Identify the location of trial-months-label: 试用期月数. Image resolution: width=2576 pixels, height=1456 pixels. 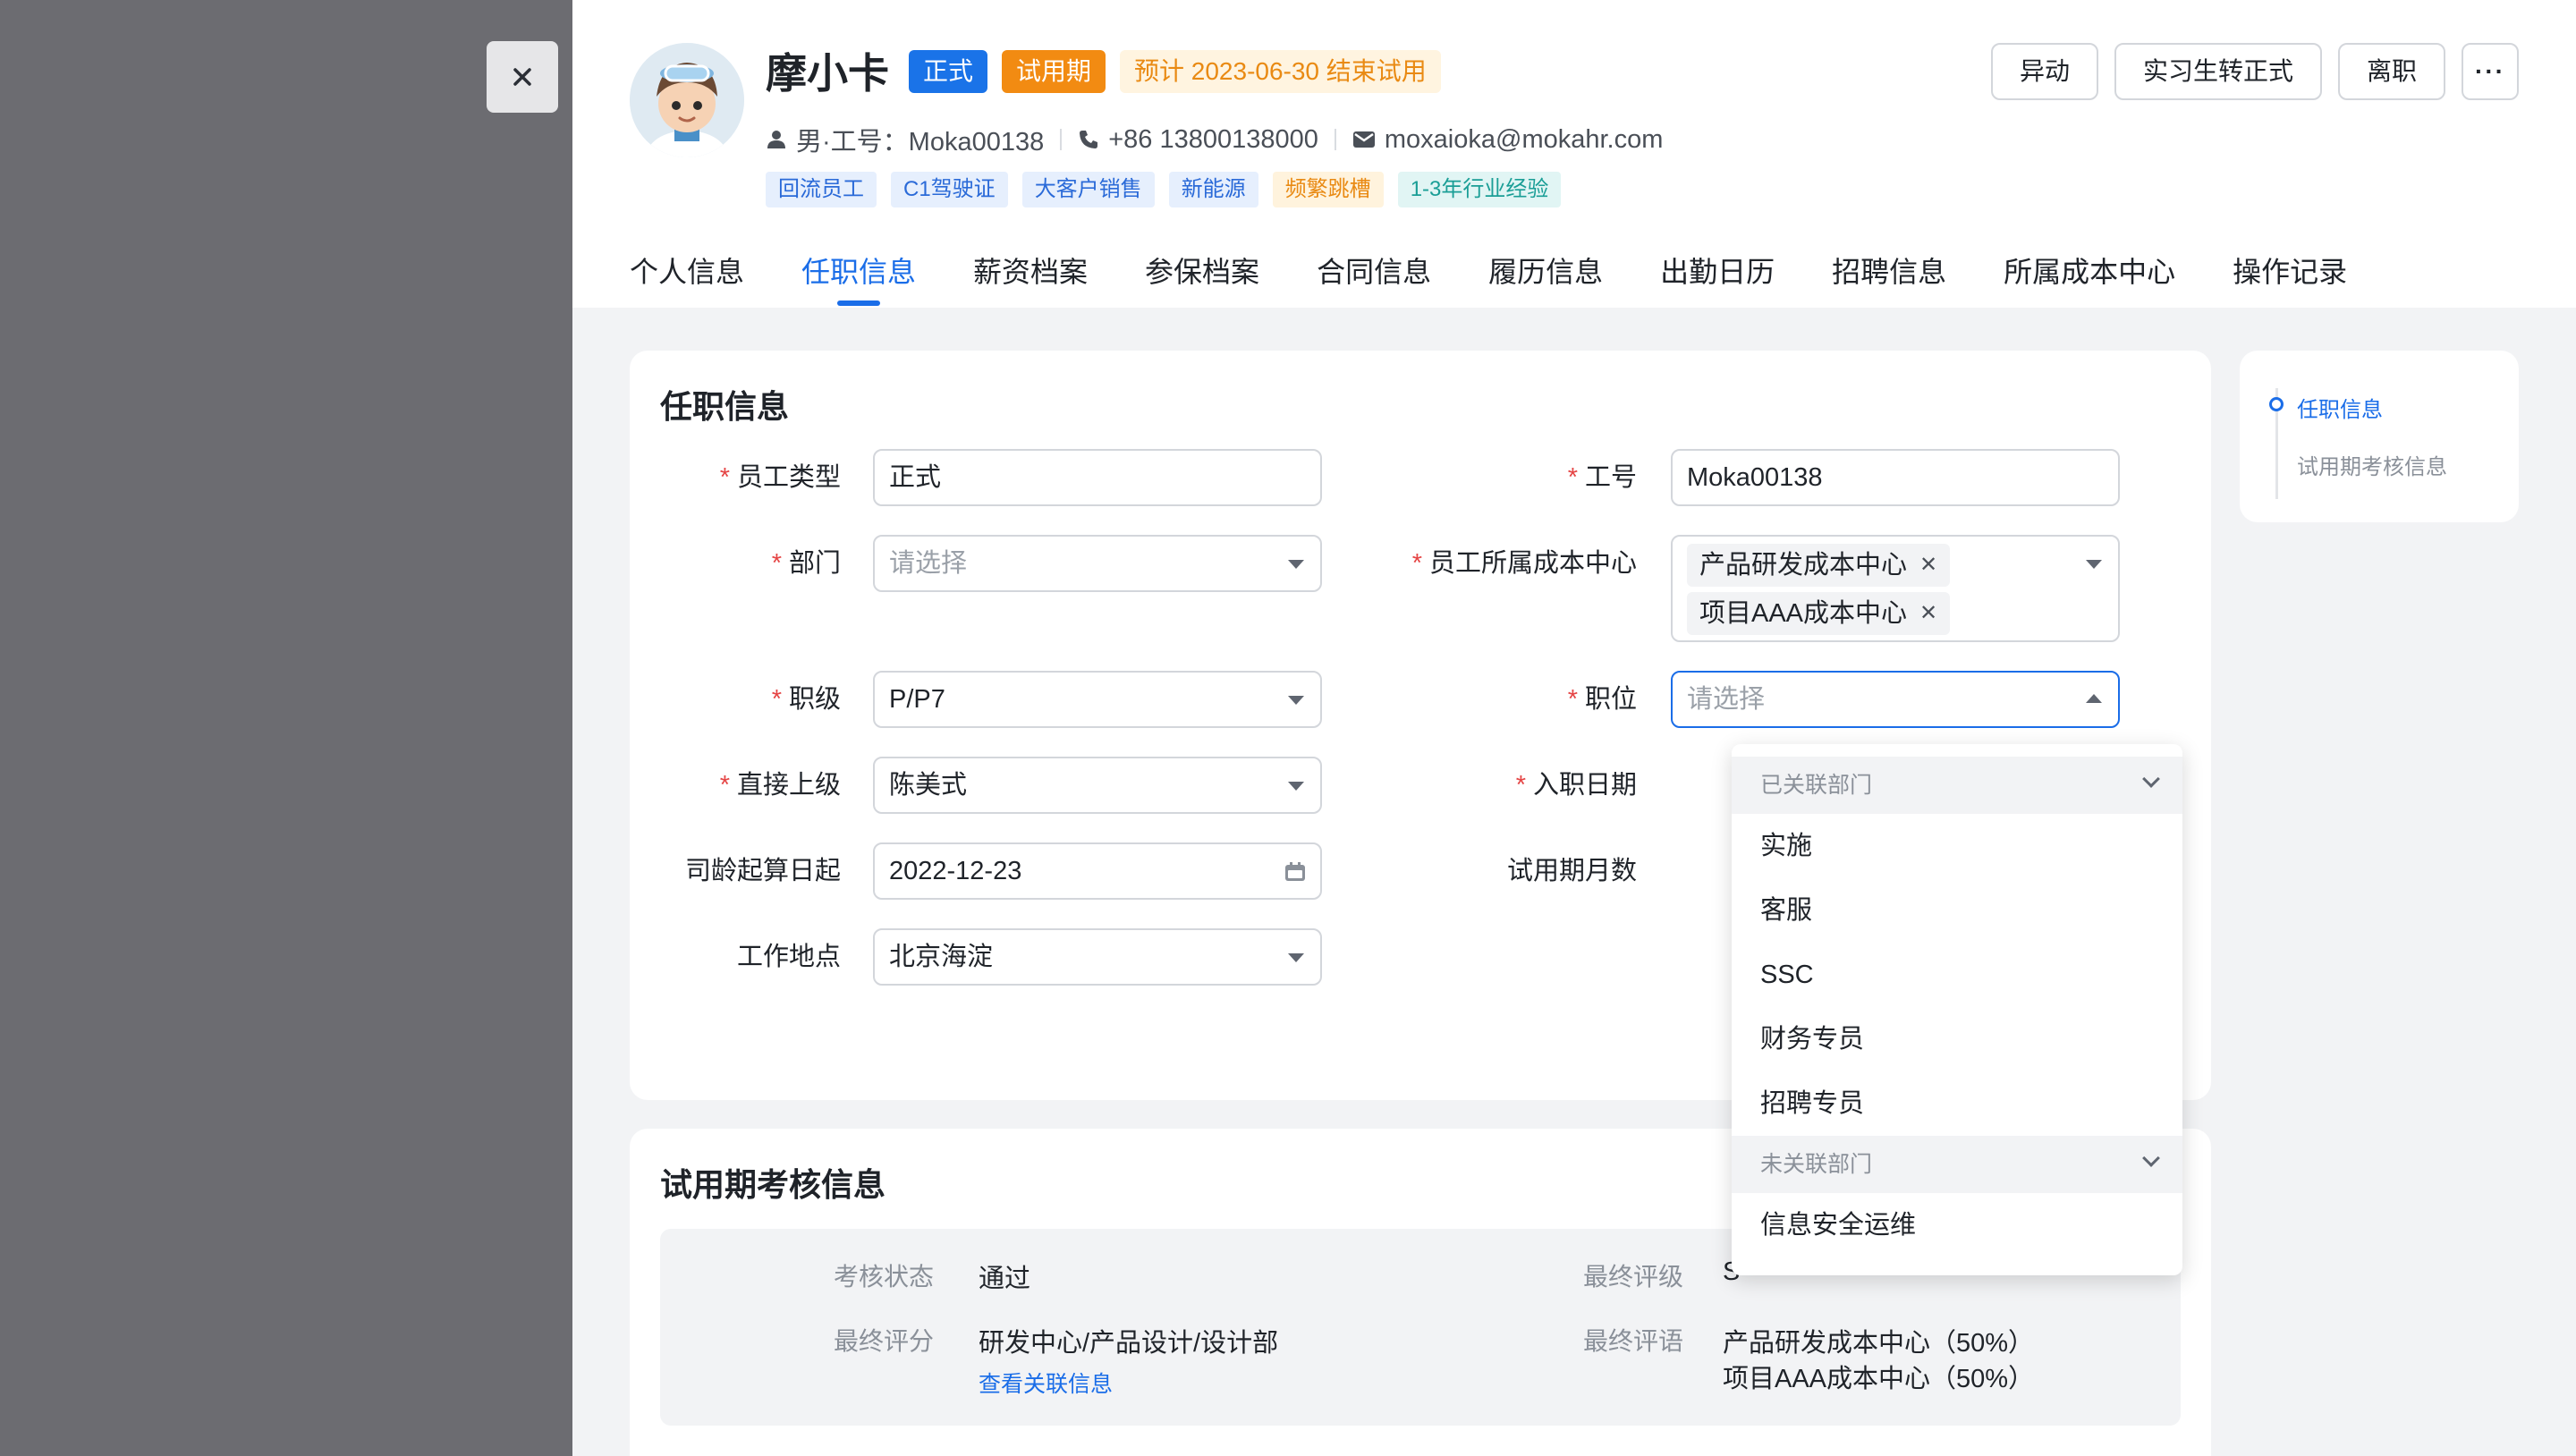
(1571, 871).